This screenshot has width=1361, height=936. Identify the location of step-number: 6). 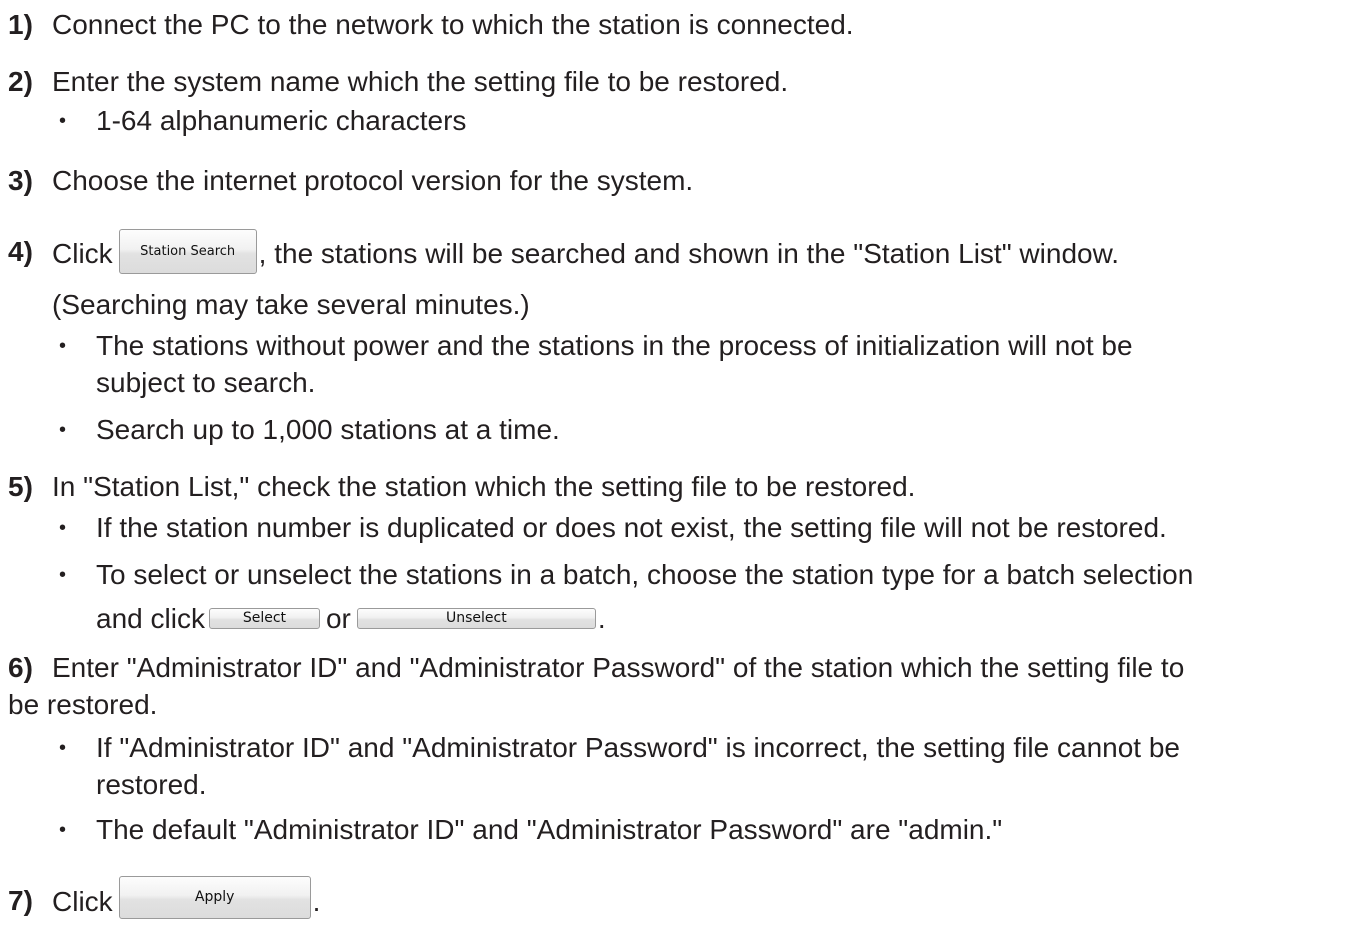
(20, 667).